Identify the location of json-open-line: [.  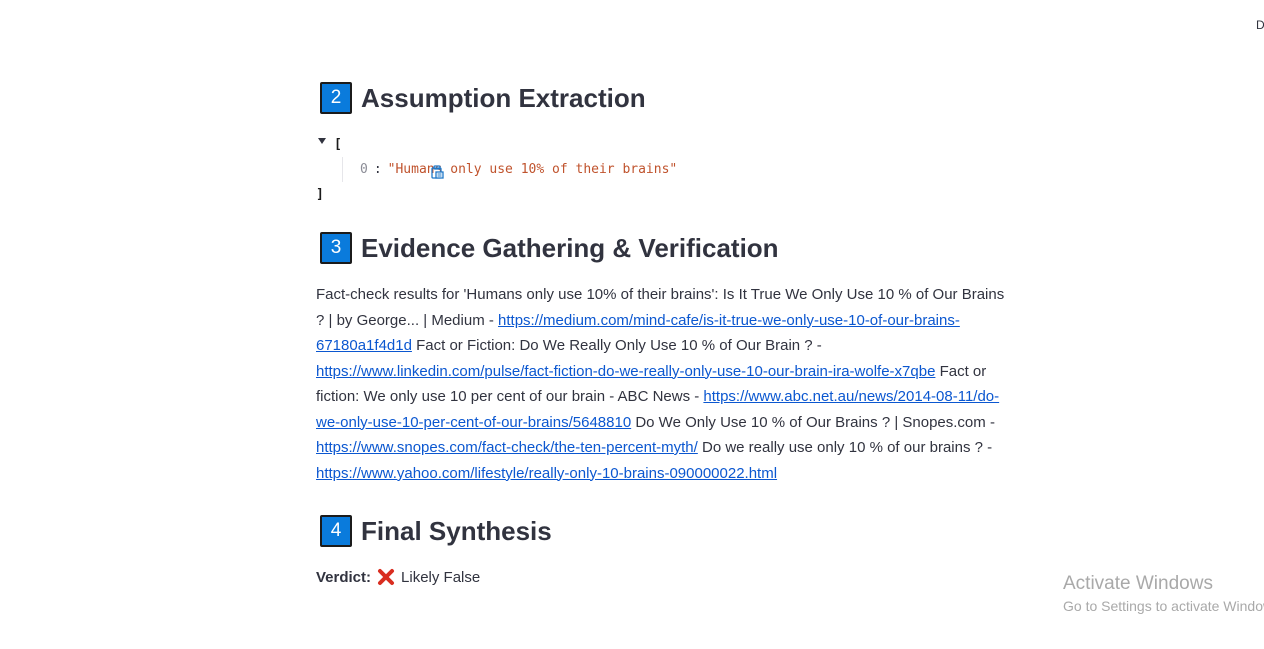
(616, 155).